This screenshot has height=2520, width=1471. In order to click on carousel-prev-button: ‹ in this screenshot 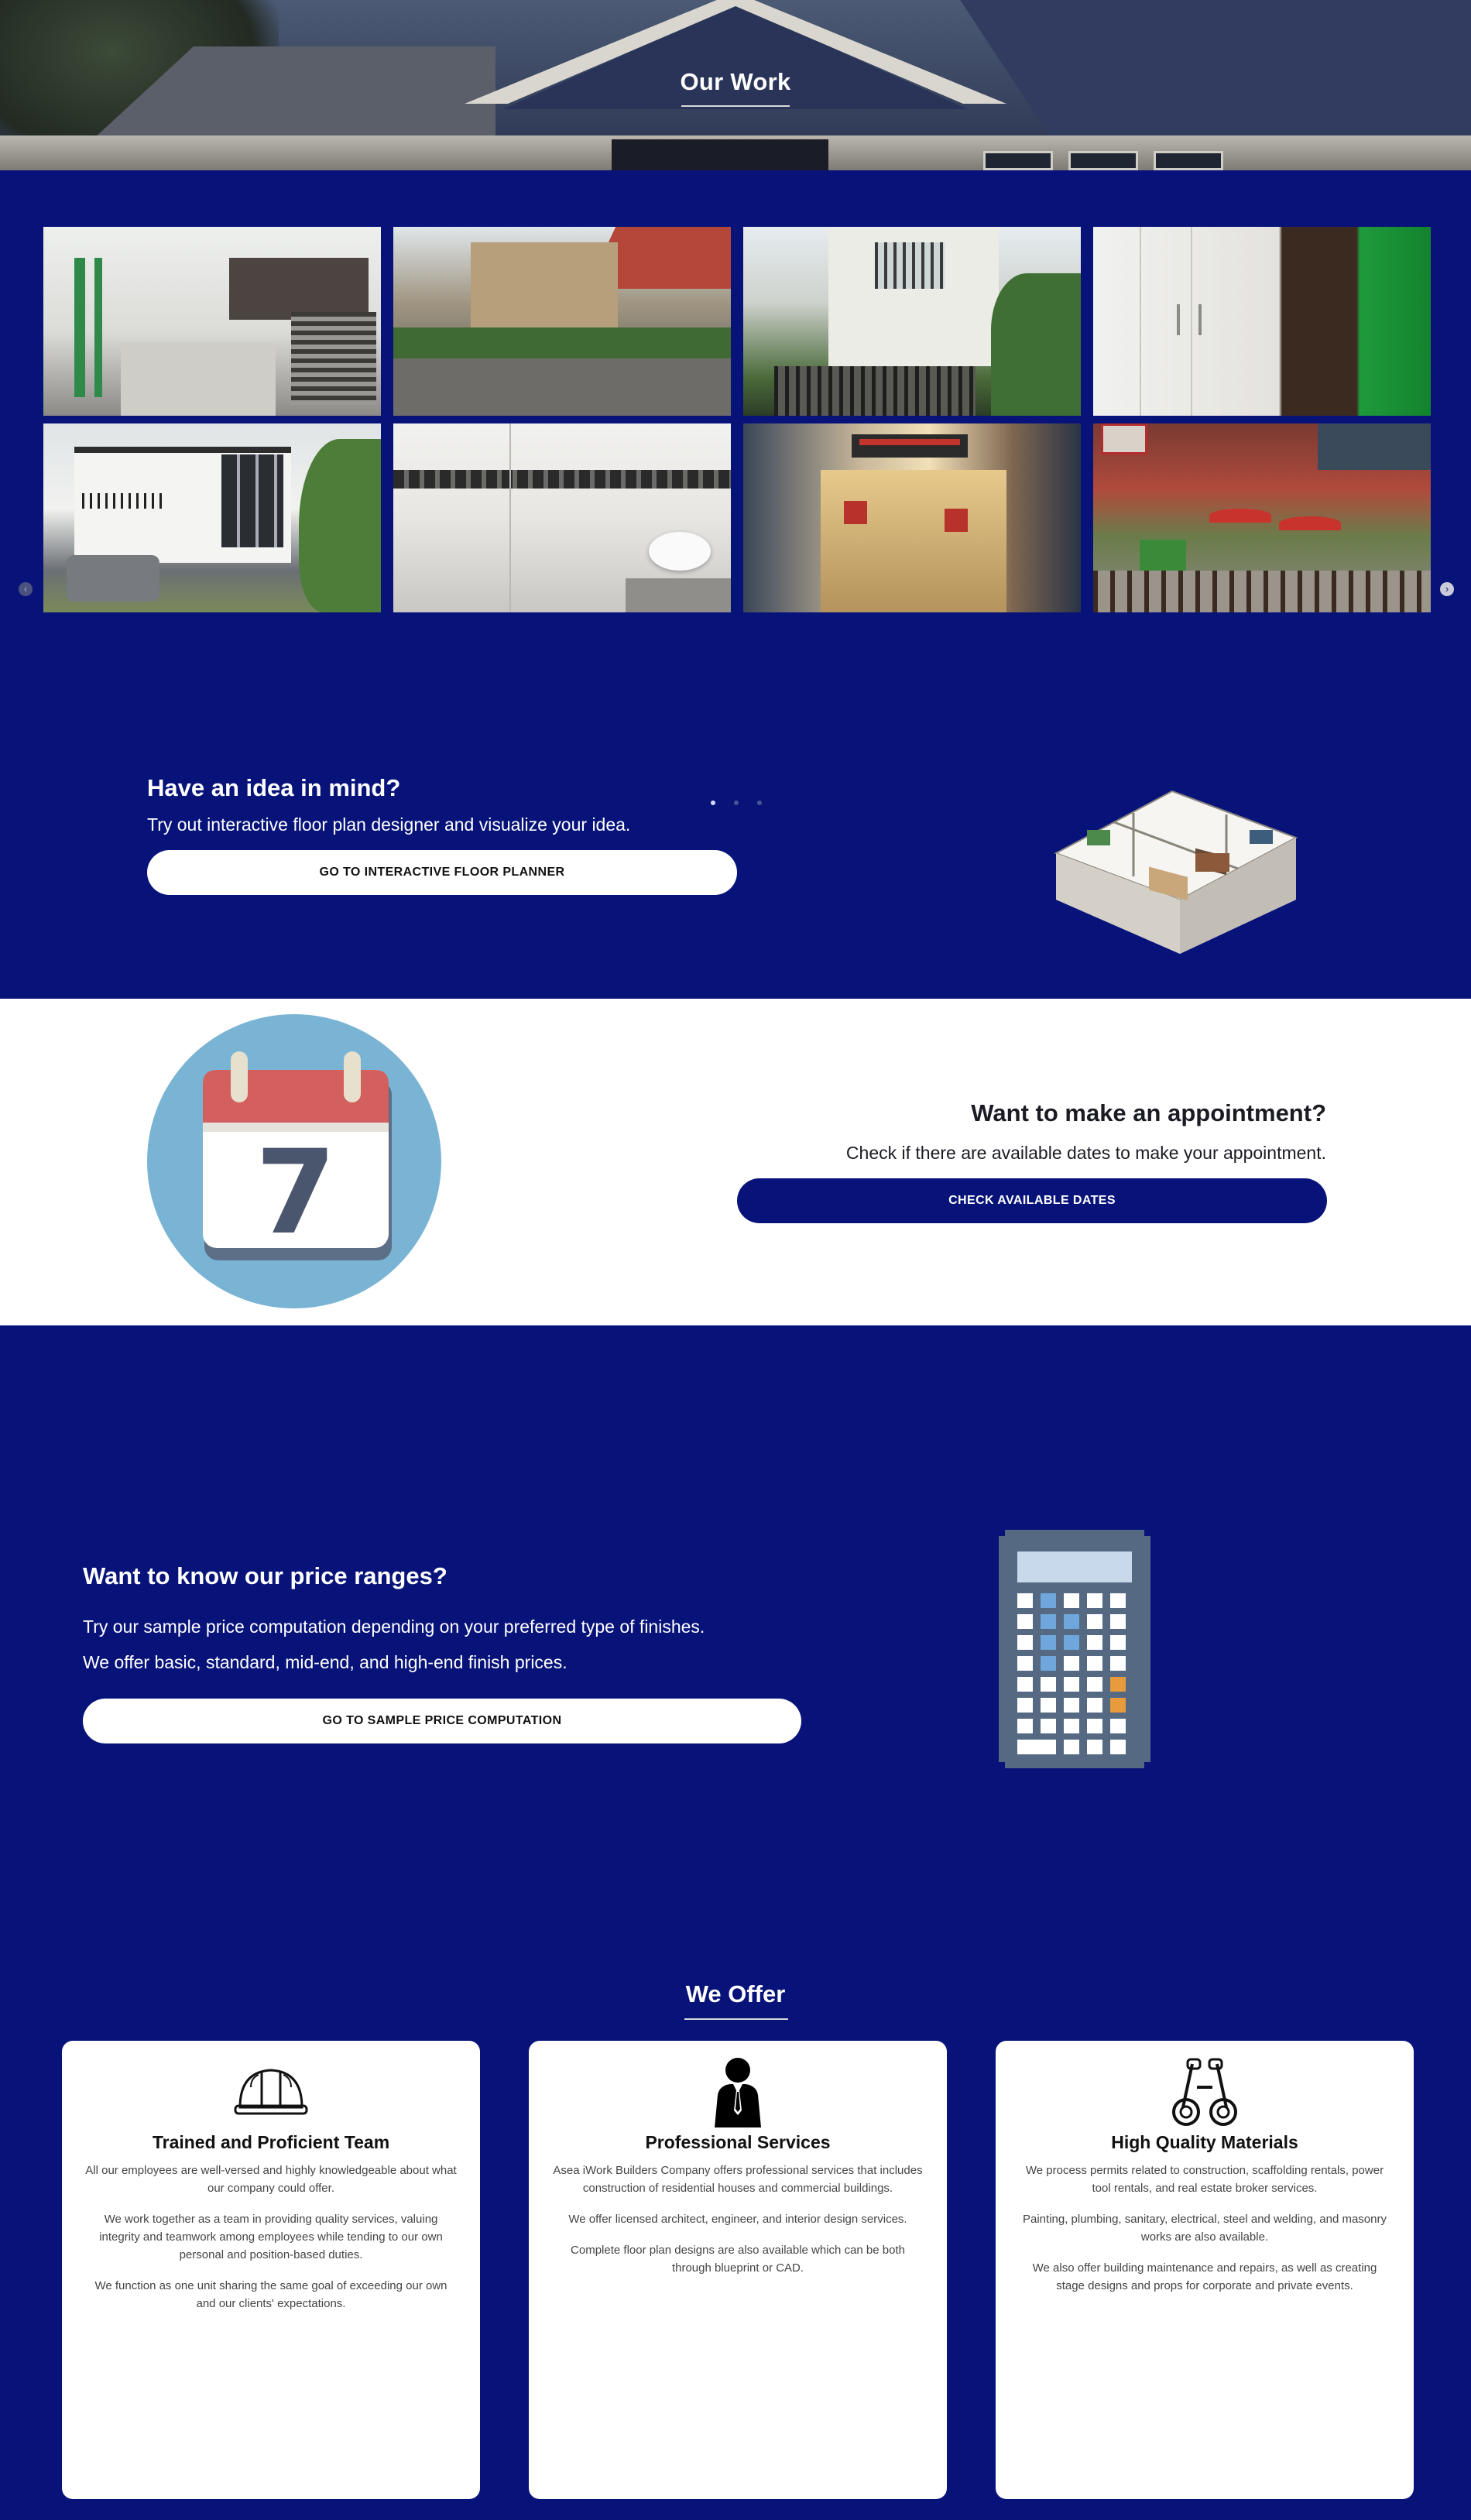, I will do `click(26, 589)`.